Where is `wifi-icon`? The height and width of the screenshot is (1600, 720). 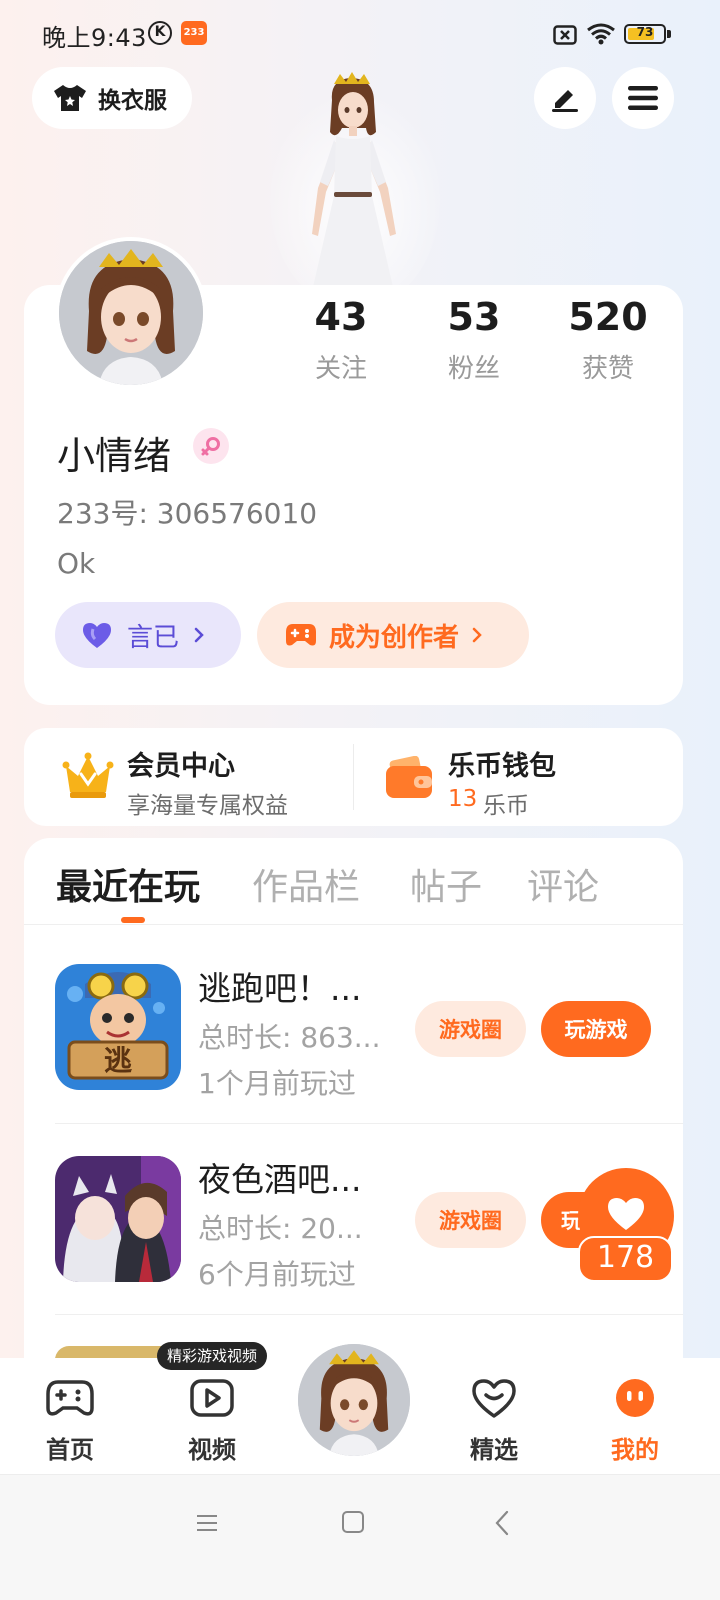 wifi-icon is located at coordinates (601, 34).